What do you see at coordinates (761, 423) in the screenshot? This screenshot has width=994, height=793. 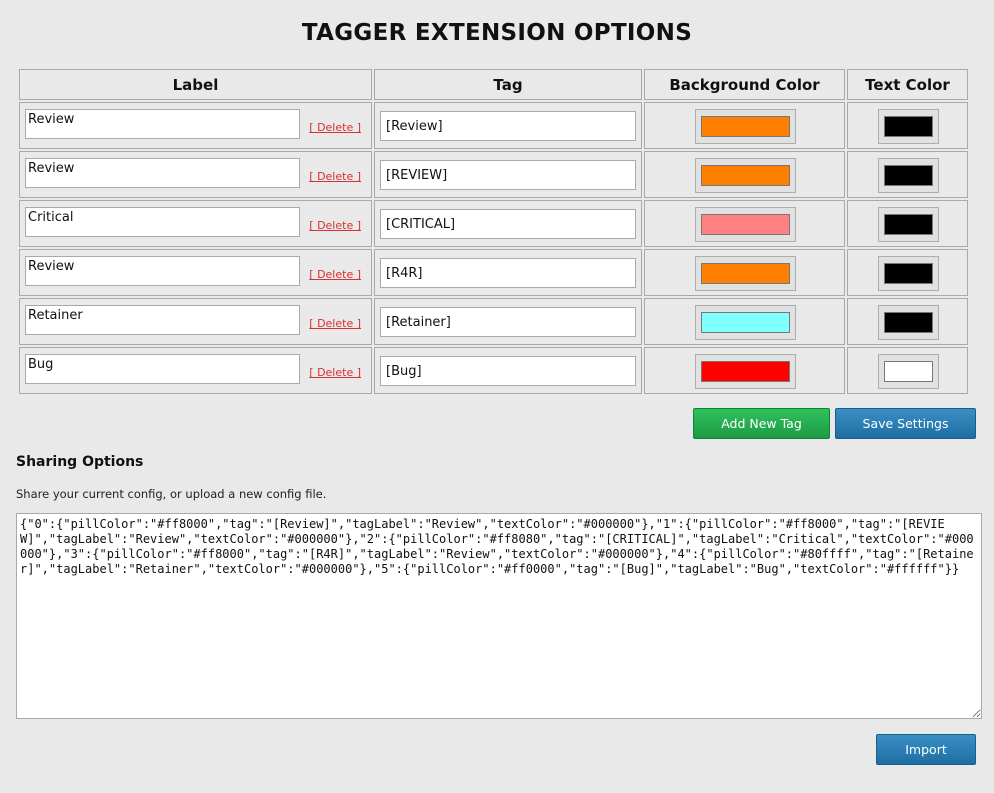 I see `add-new-tag-button: Add New Tag` at bounding box center [761, 423].